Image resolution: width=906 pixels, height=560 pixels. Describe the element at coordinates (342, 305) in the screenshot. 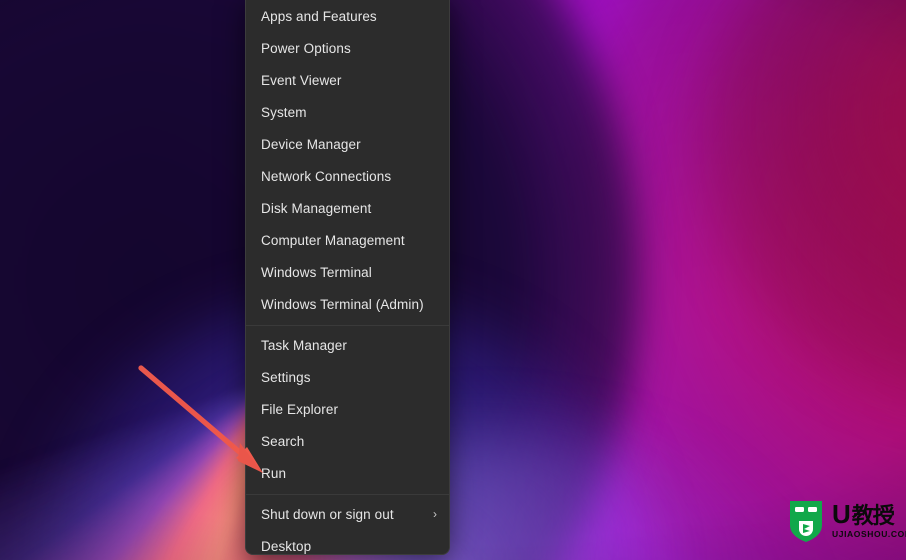

I see `menu-item-label: Windows Terminal (Admin)` at that location.